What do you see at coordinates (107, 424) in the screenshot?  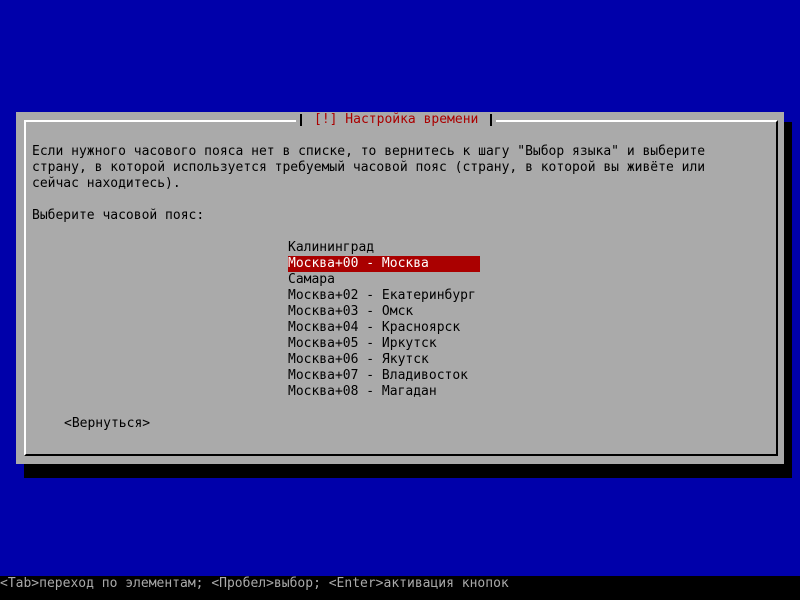 I see `back-button: <Вернуться>` at bounding box center [107, 424].